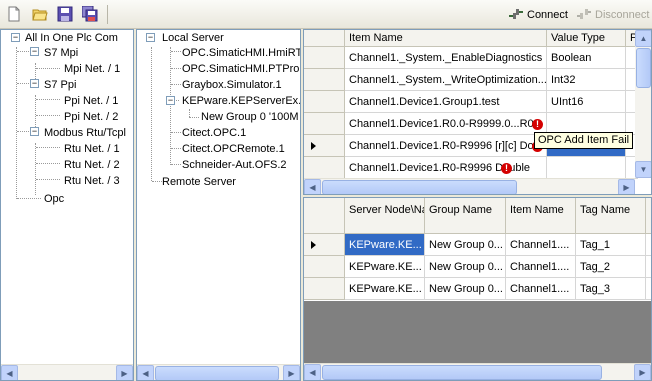  What do you see at coordinates (537, 124) in the screenshot?
I see `error-icon: !` at bounding box center [537, 124].